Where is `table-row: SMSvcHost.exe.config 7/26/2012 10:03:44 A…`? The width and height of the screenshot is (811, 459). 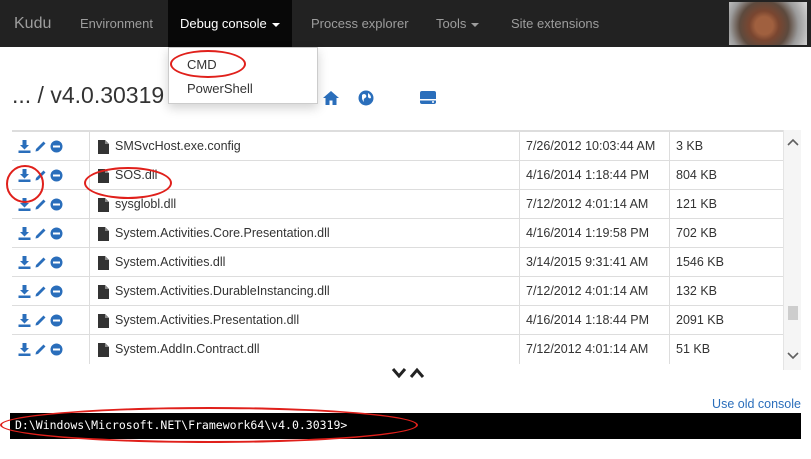 table-row: SMSvcHost.exe.config 7/26/2012 10:03:44 A… is located at coordinates (397, 146).